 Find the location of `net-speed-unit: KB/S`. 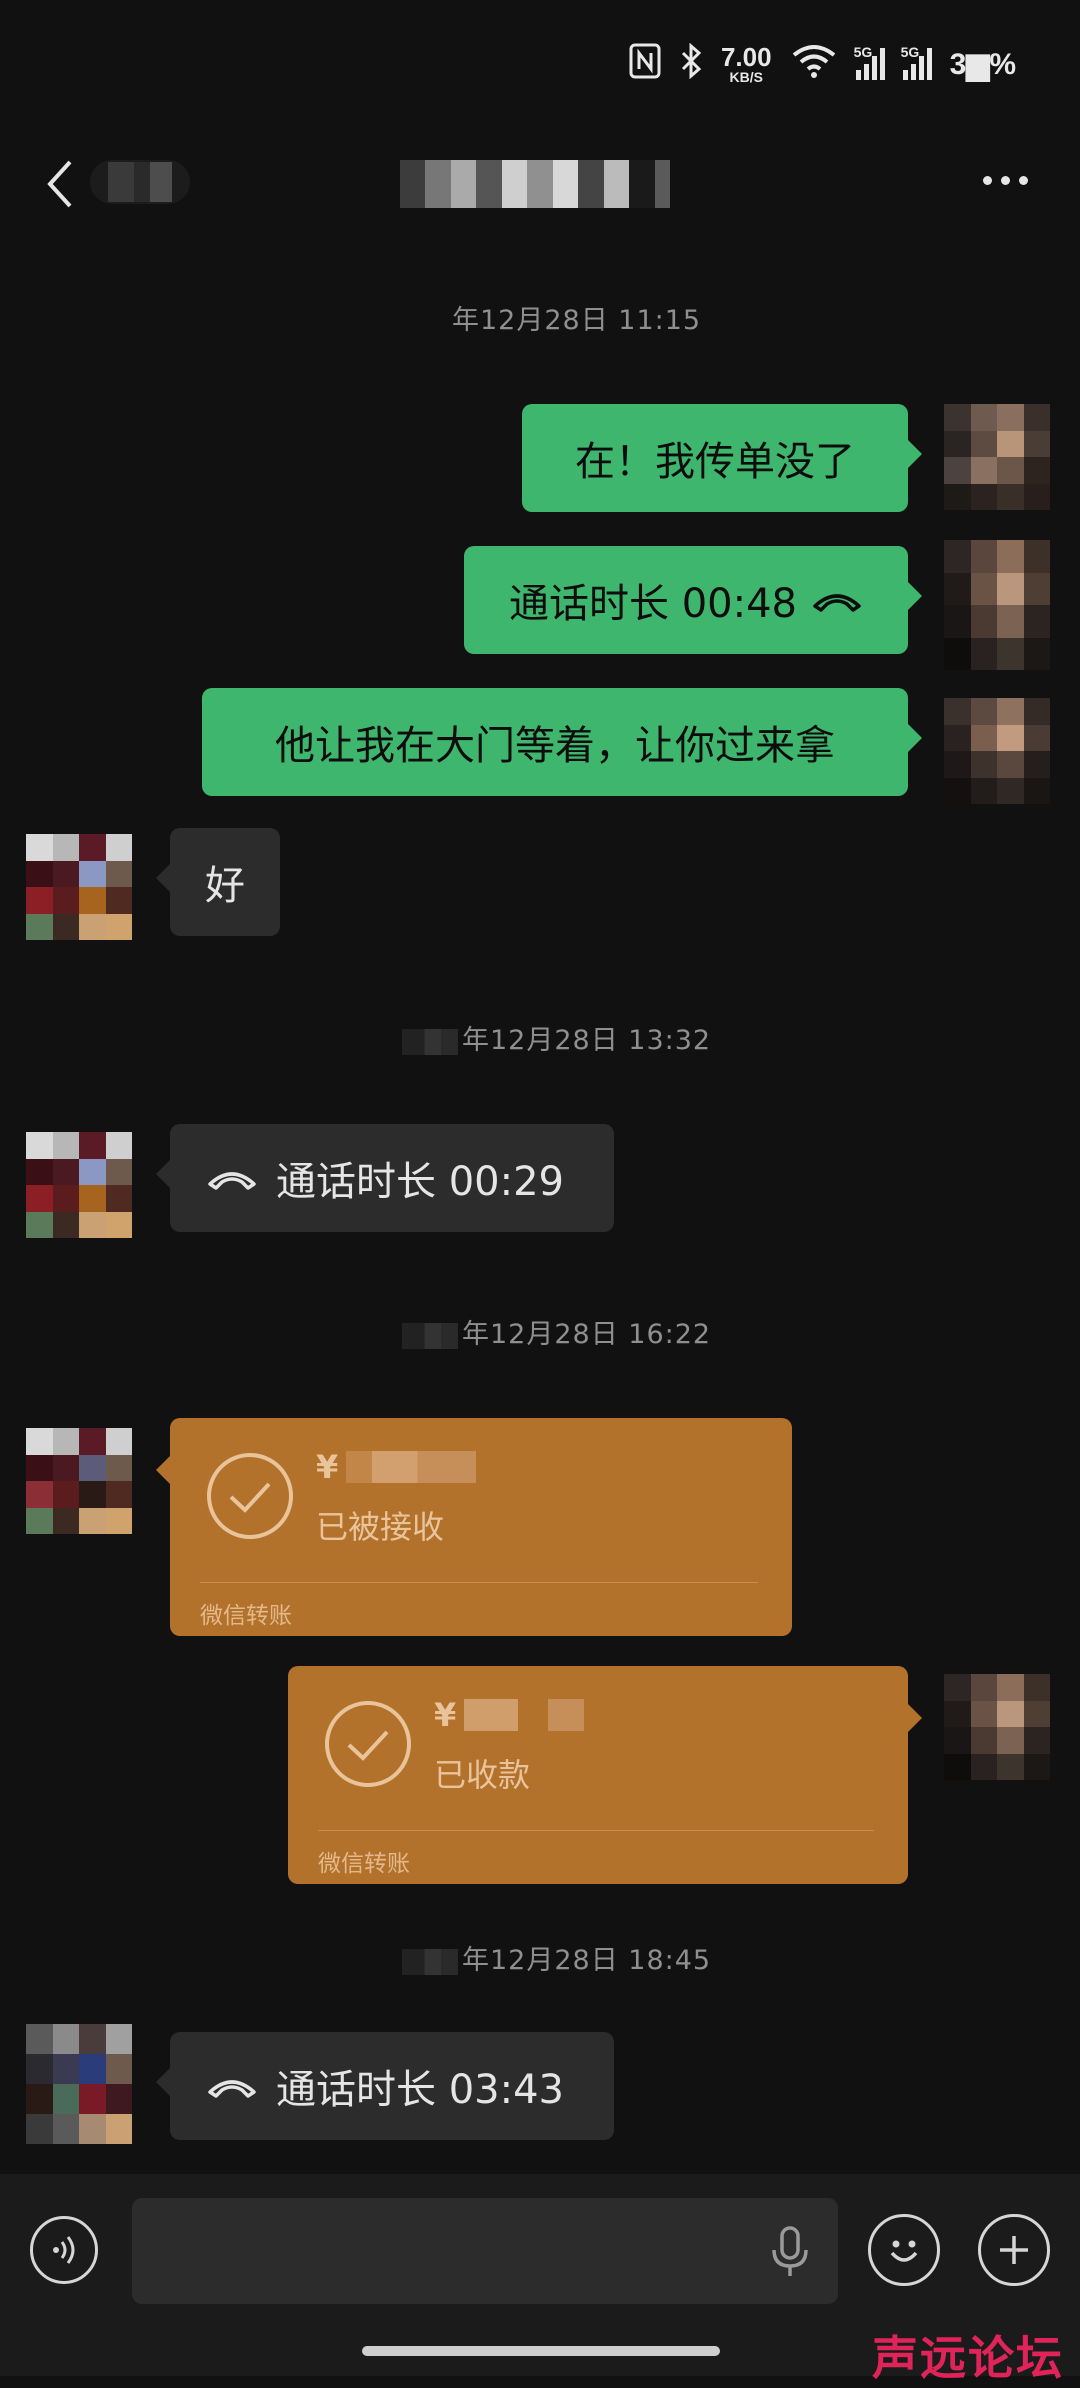

net-speed-unit: KB/S is located at coordinates (746, 77).